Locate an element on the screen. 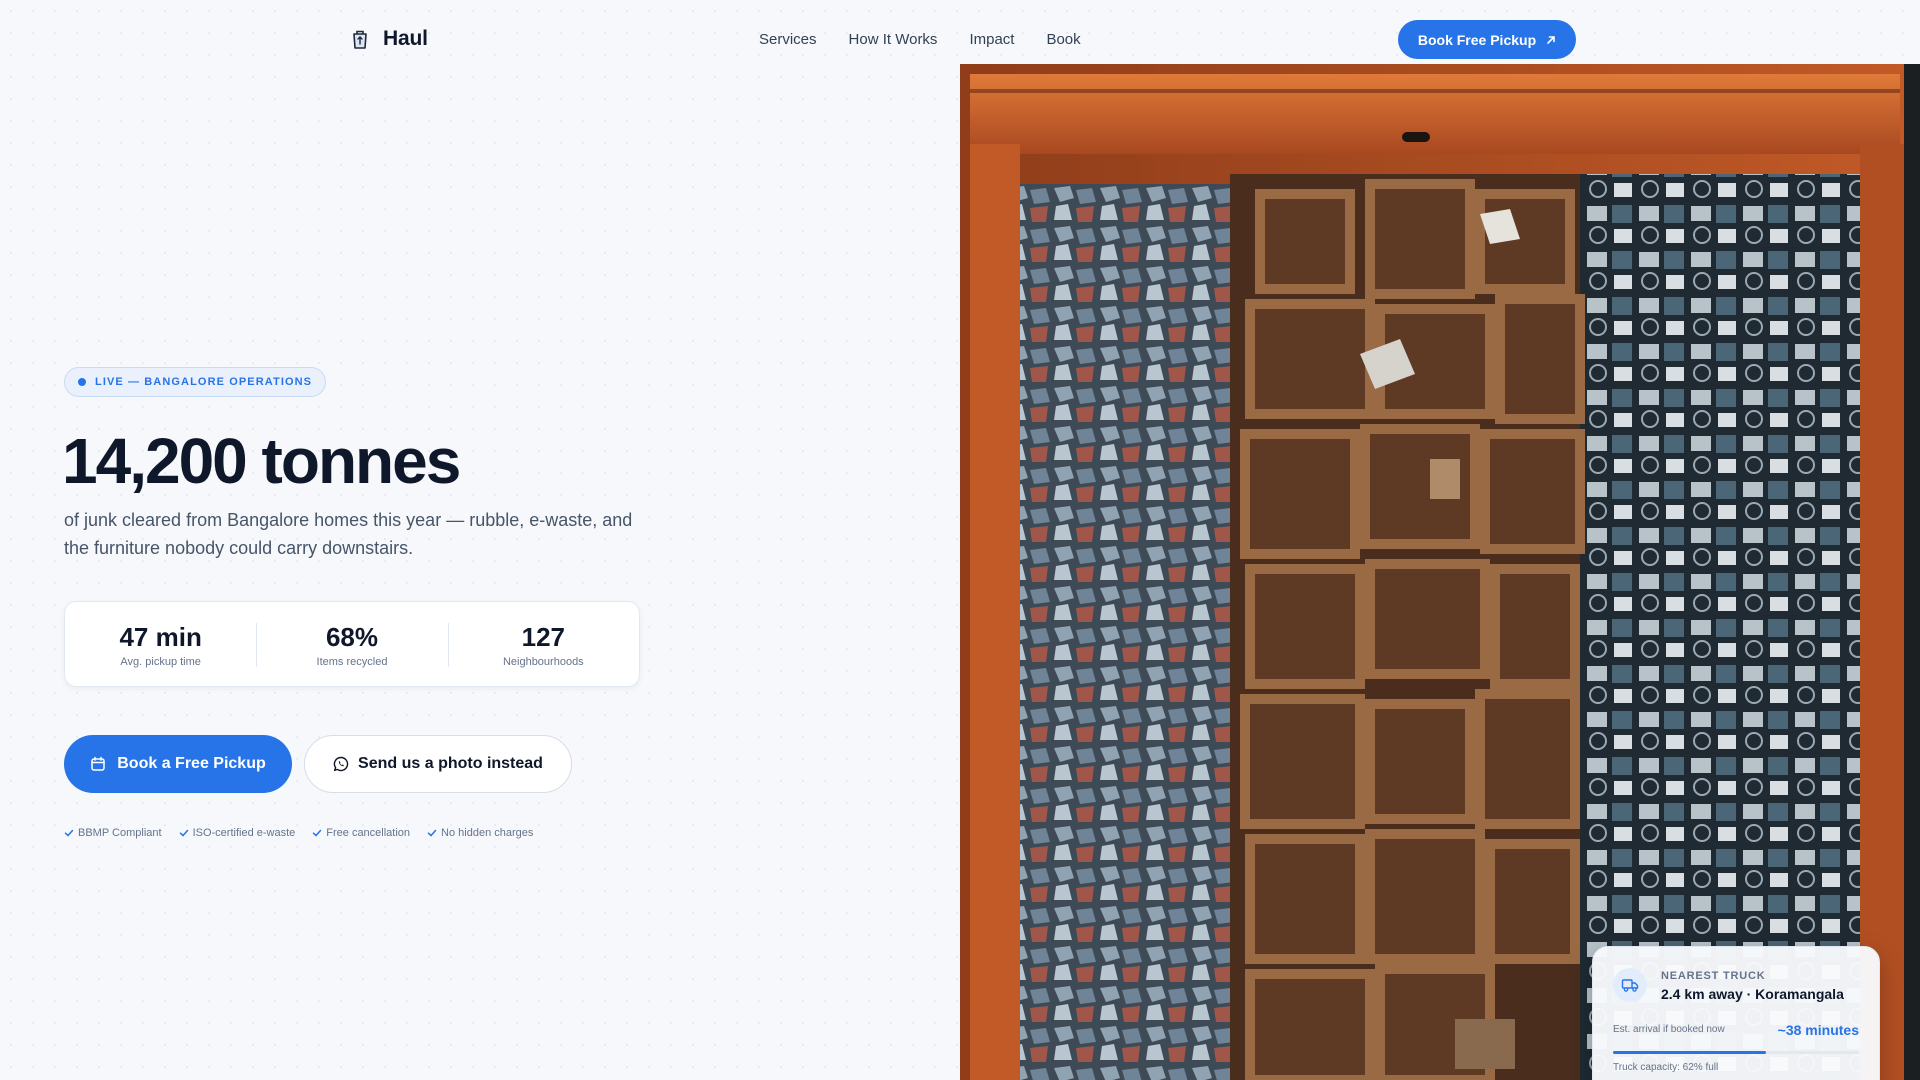 This screenshot has height=1080, width=1920. truck-eta-value: ~38 minutes is located at coordinates (1818, 1030).